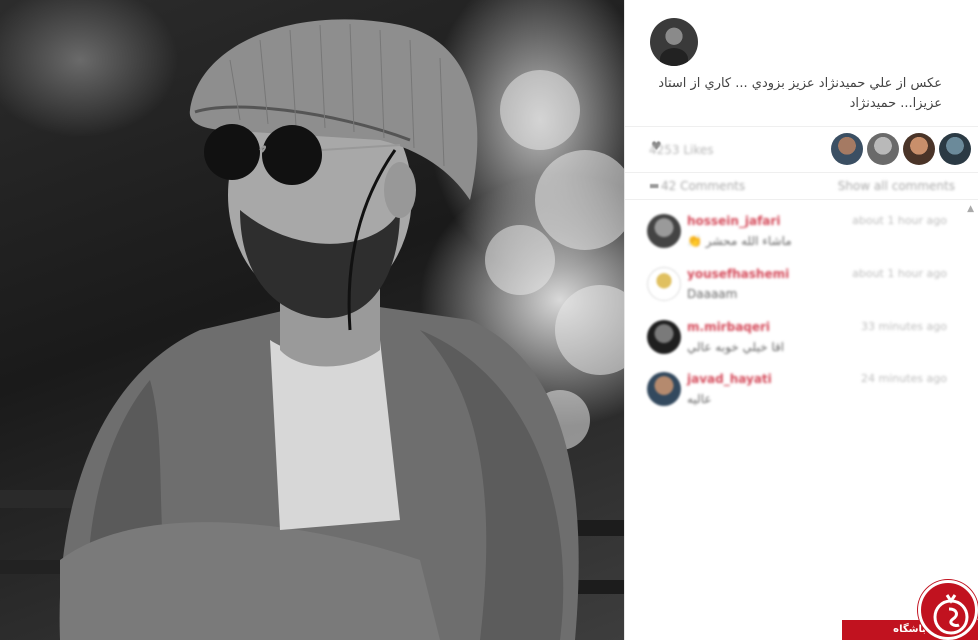 This screenshot has height=640, width=978. Describe the element at coordinates (703, 186) in the screenshot. I see `comments-count: 42 Comments` at that location.